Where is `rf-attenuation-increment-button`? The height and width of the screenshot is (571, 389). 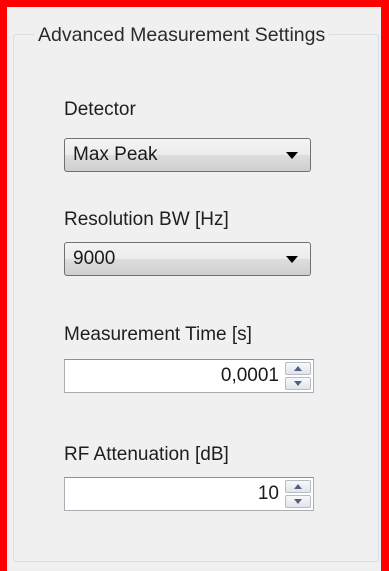 rf-attenuation-increment-button is located at coordinates (298, 486).